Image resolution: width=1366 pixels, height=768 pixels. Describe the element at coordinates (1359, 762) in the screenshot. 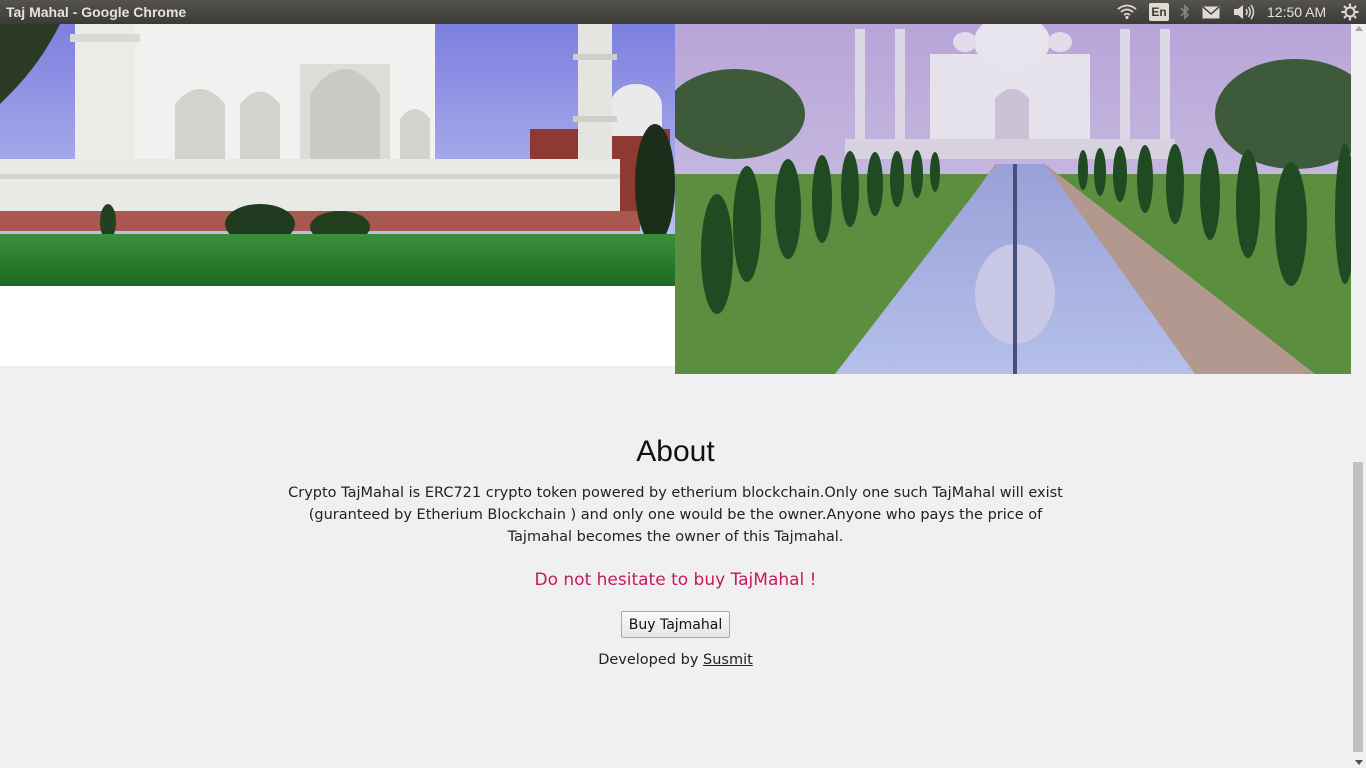

I see `scroll-down-arrow-icon` at that location.